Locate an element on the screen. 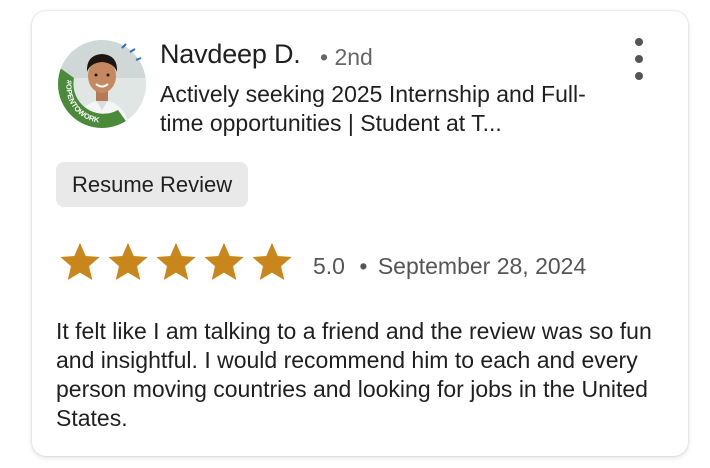 The height and width of the screenshot is (468, 710). more-vertical-icon is located at coordinates (639, 60).